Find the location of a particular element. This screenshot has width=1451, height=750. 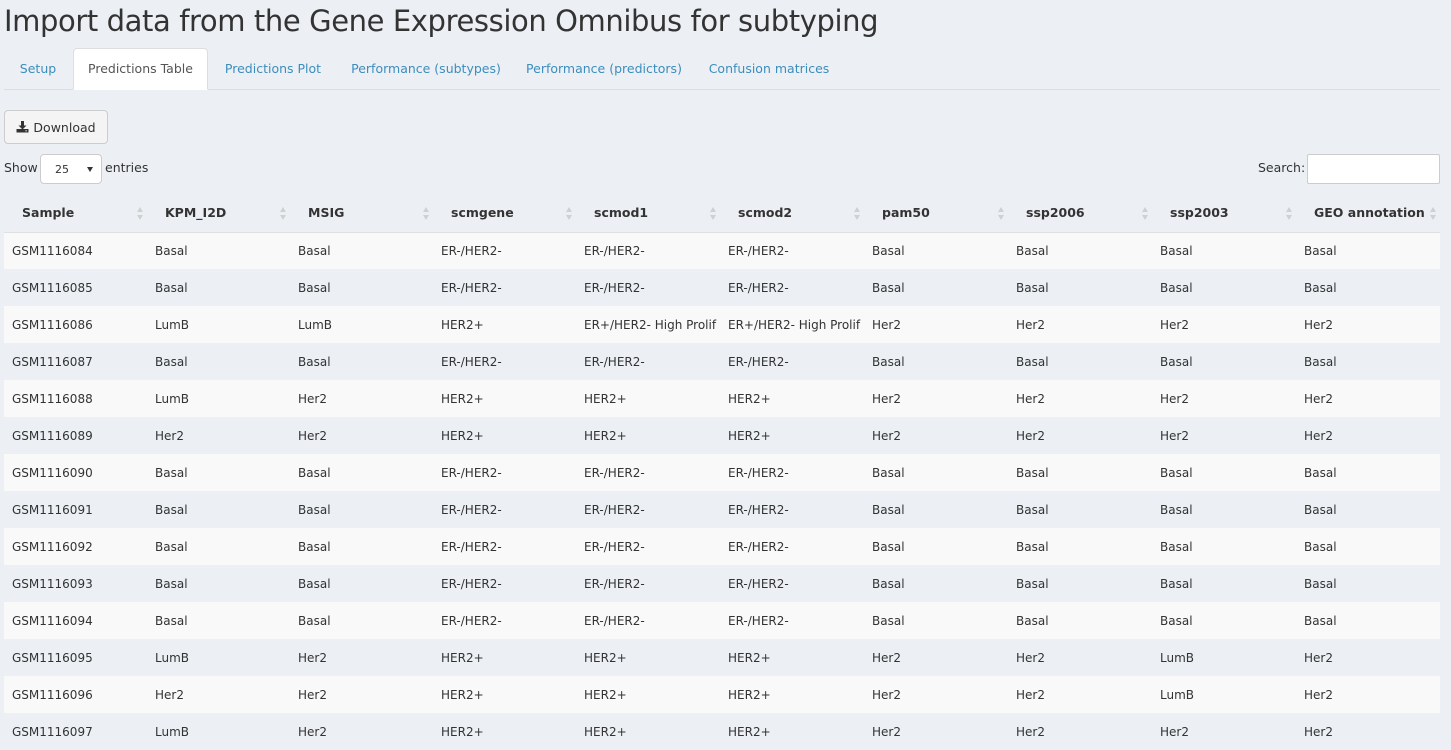

sample-id-cell: GSM1116085 is located at coordinates (52, 287).